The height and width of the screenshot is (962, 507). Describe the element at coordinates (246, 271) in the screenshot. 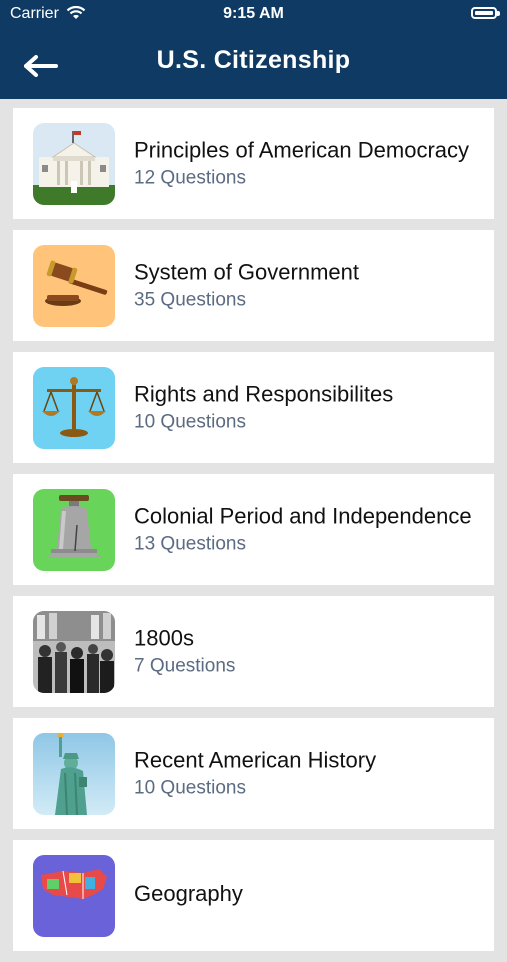

I see `category-title: System of Government` at that location.